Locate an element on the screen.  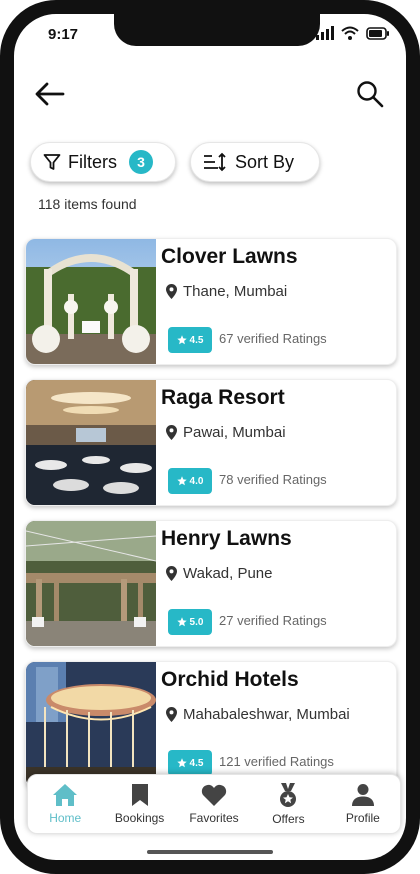
notch is located at coordinates (217, 30).